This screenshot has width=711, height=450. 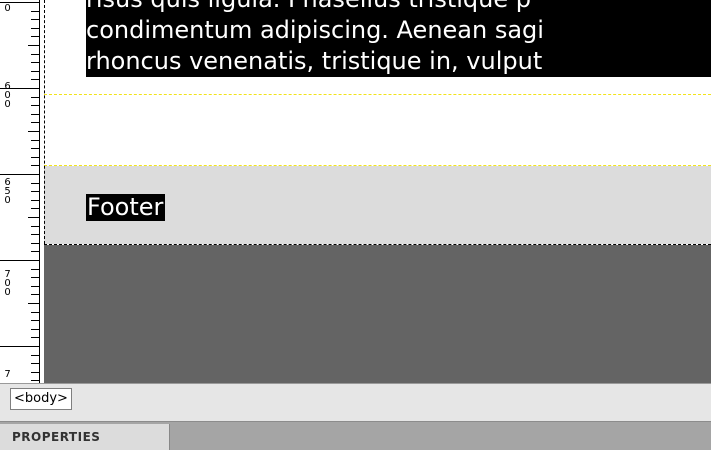 What do you see at coordinates (85, 437) in the screenshot?
I see `properties-tab: PROPERTIES` at bounding box center [85, 437].